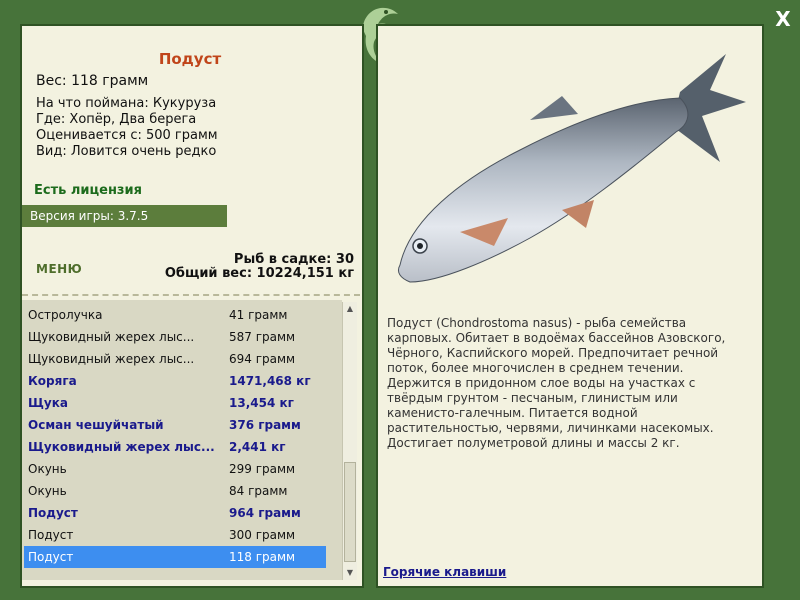 The image size is (800, 600). I want to click on list-item-weight: 694 грамм, so click(262, 359).